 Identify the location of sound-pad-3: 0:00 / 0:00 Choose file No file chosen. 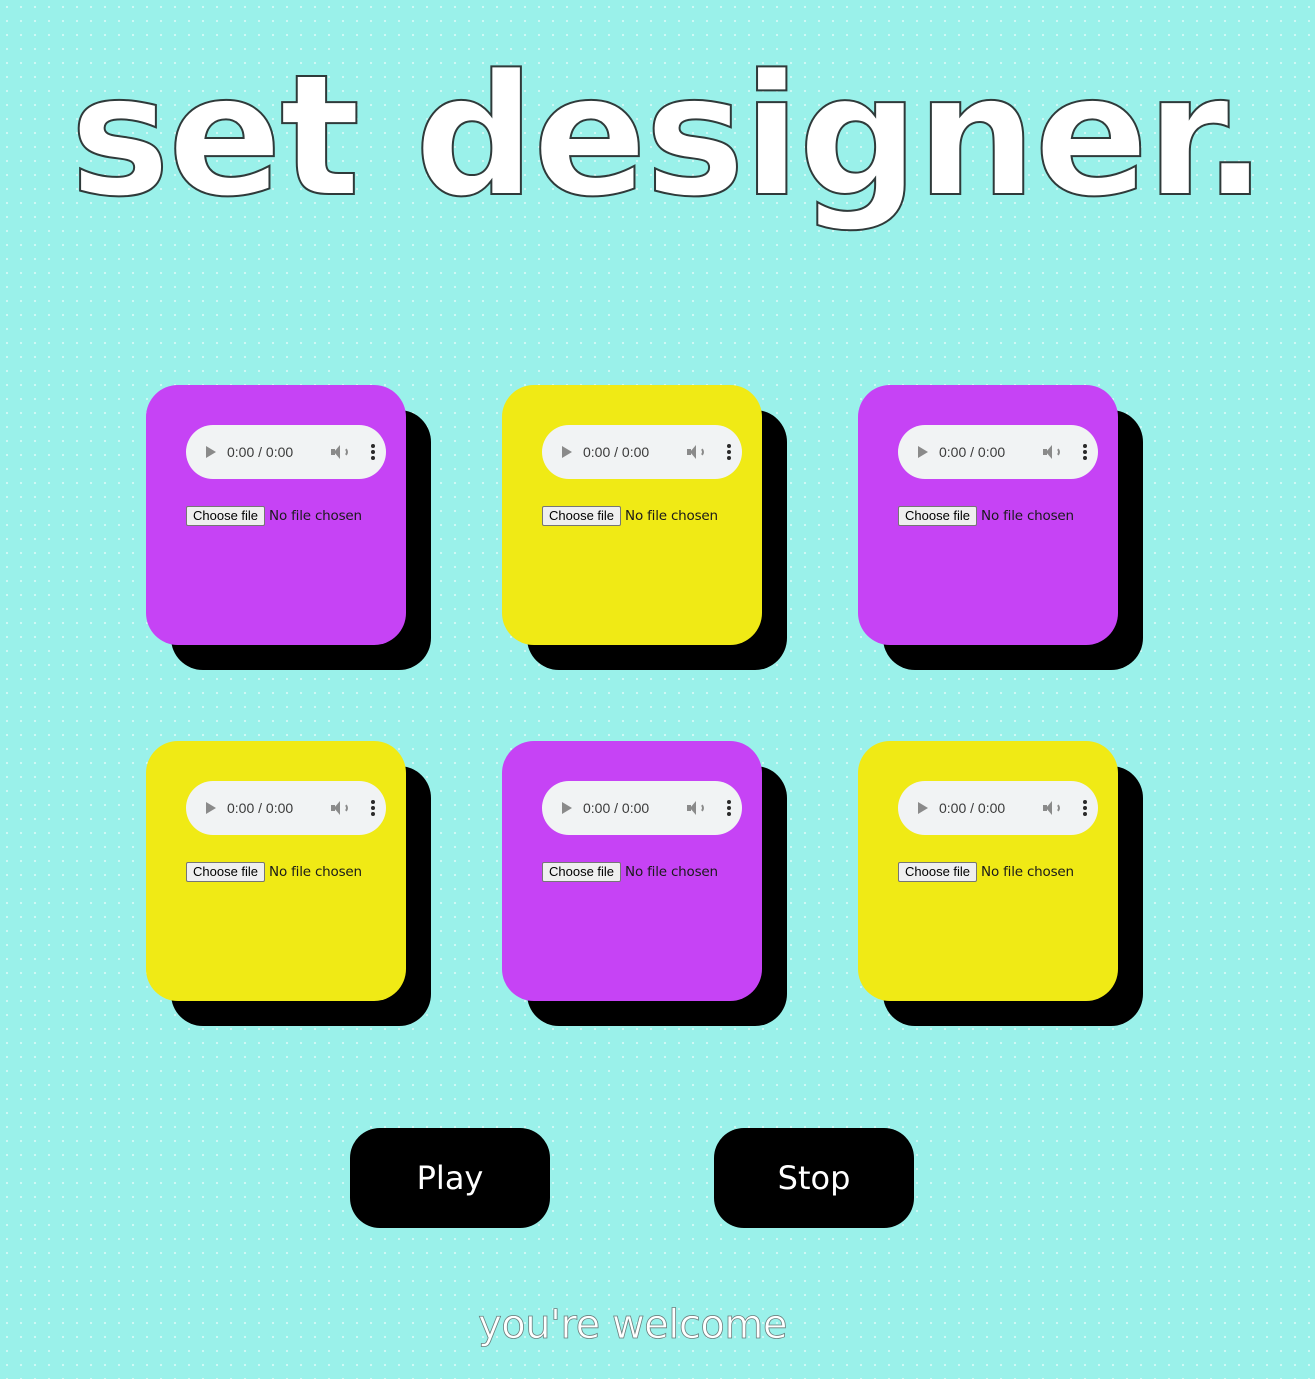
(988, 515).